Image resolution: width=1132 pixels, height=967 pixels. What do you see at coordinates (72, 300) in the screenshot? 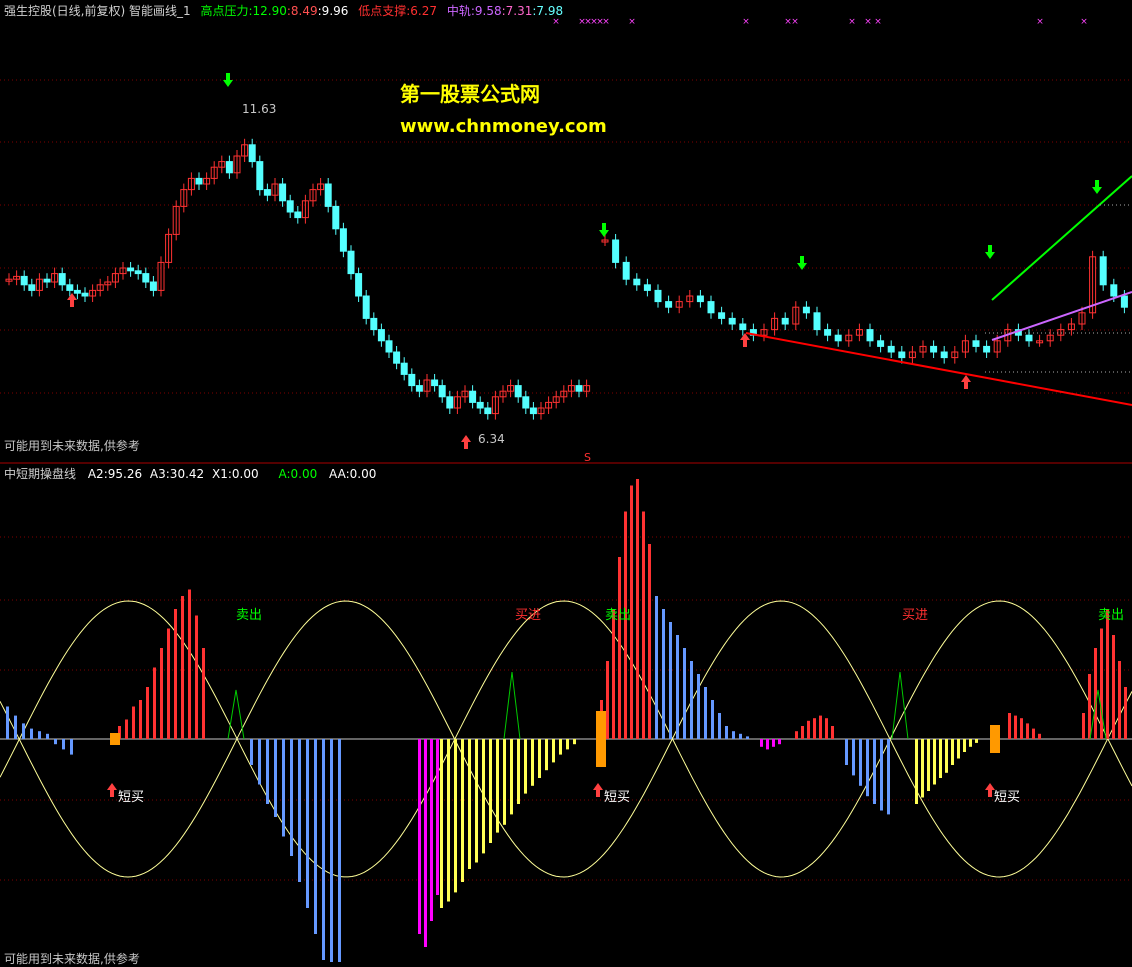
I see `buy-arrow-icon` at bounding box center [72, 300].